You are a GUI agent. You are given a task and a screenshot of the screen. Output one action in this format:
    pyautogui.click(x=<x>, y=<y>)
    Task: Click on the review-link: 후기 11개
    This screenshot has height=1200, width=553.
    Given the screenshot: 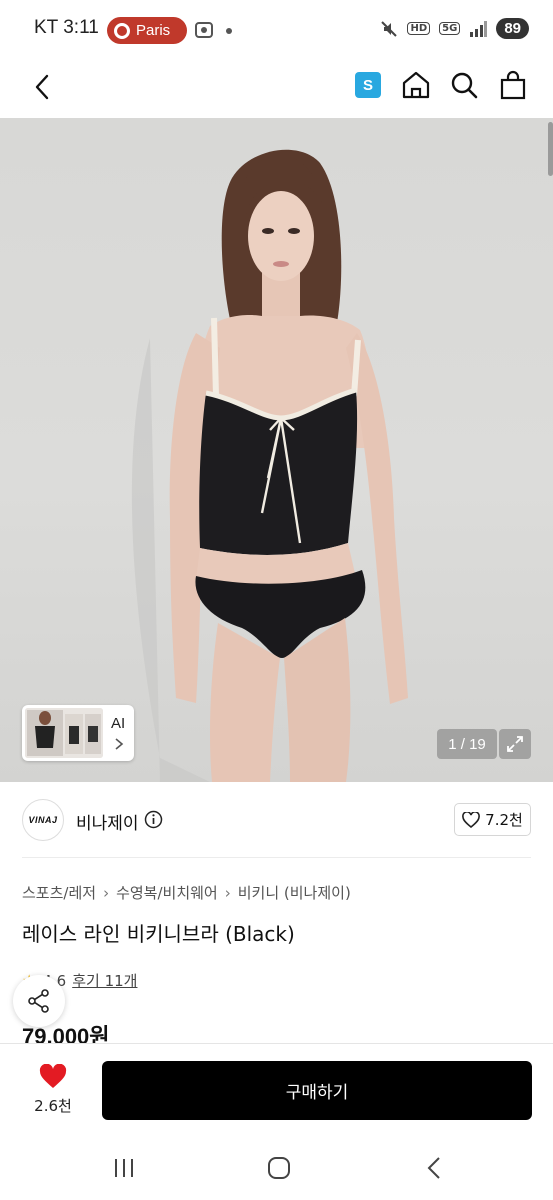 What is the action you would take?
    pyautogui.click(x=104, y=980)
    